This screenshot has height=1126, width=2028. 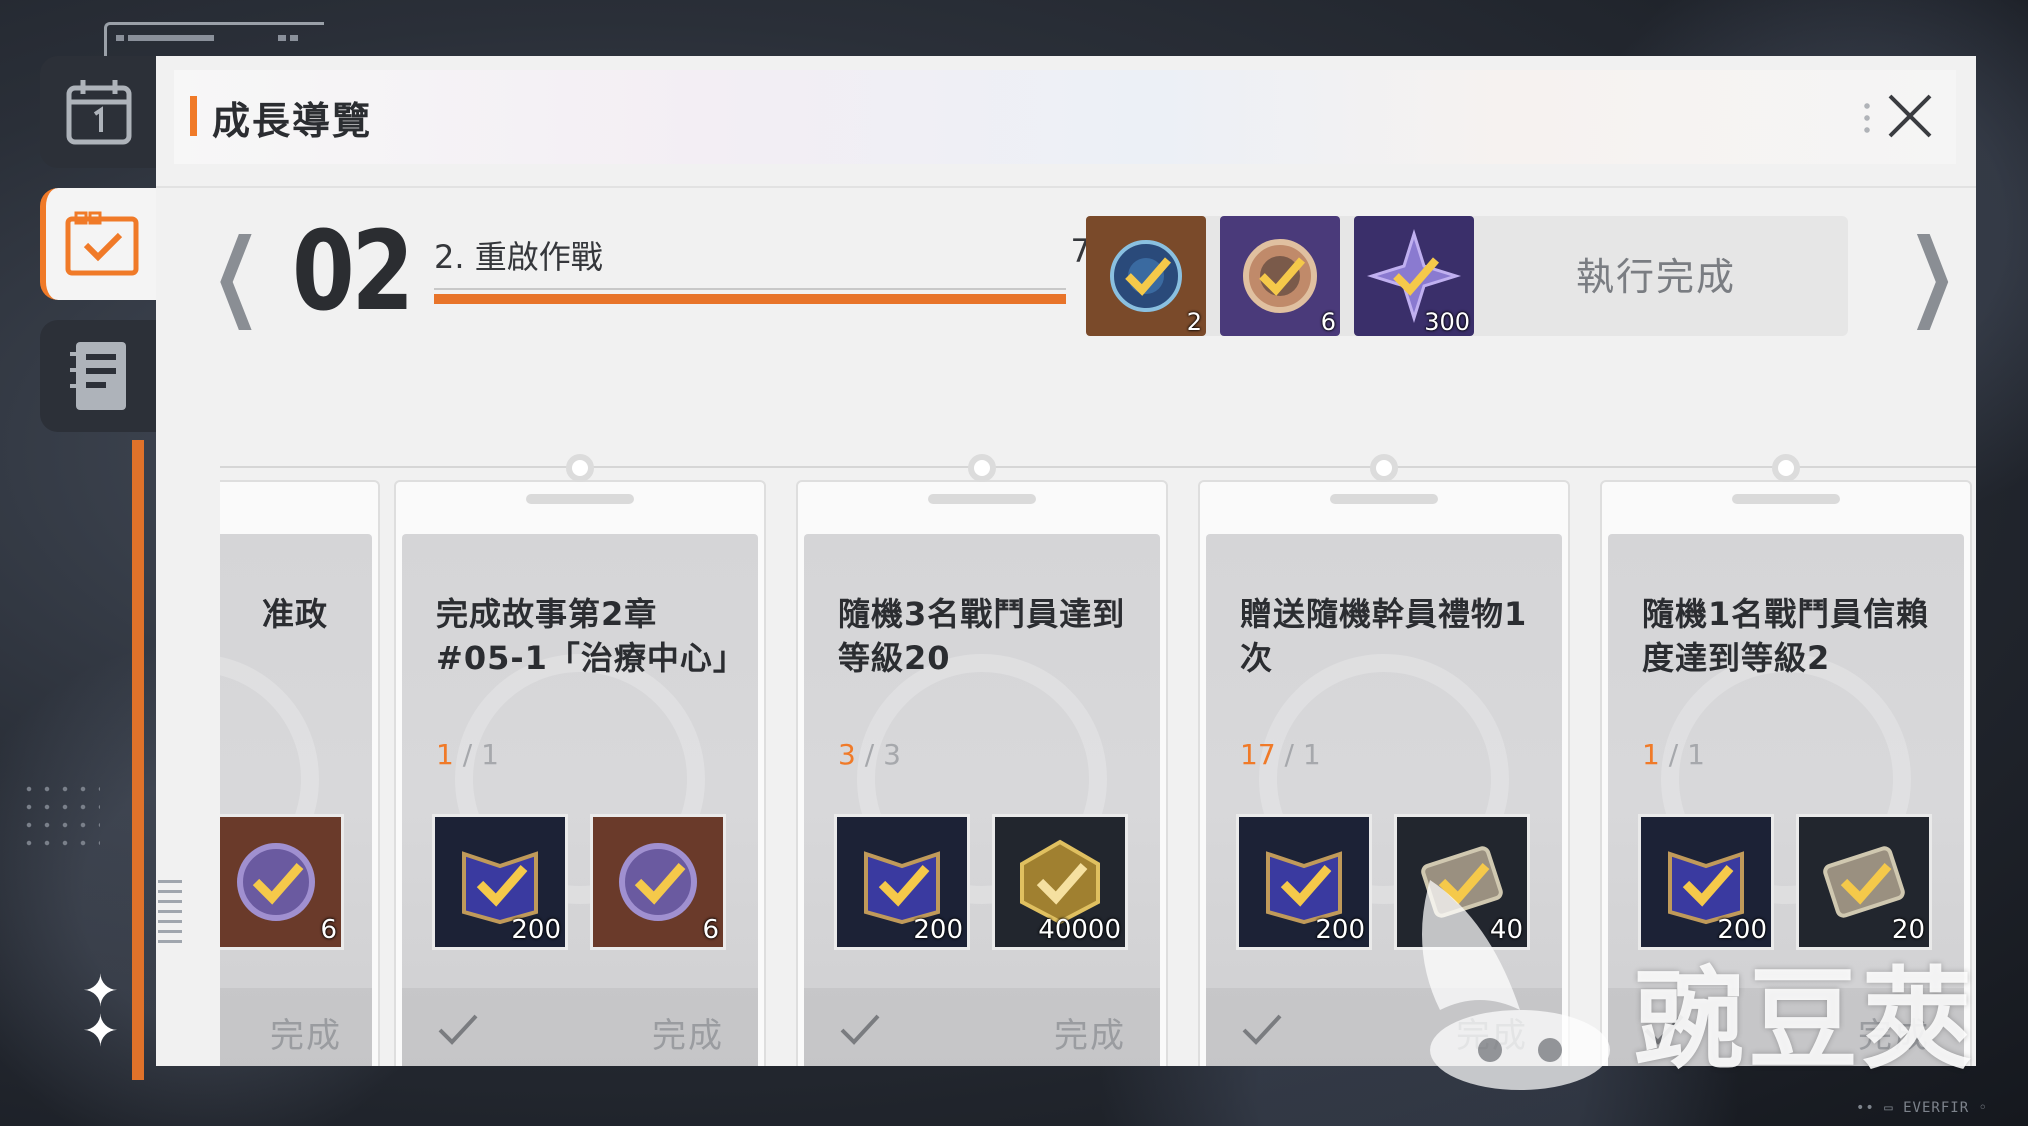 I want to click on prev-stage-button: ❮, so click(x=236, y=274).